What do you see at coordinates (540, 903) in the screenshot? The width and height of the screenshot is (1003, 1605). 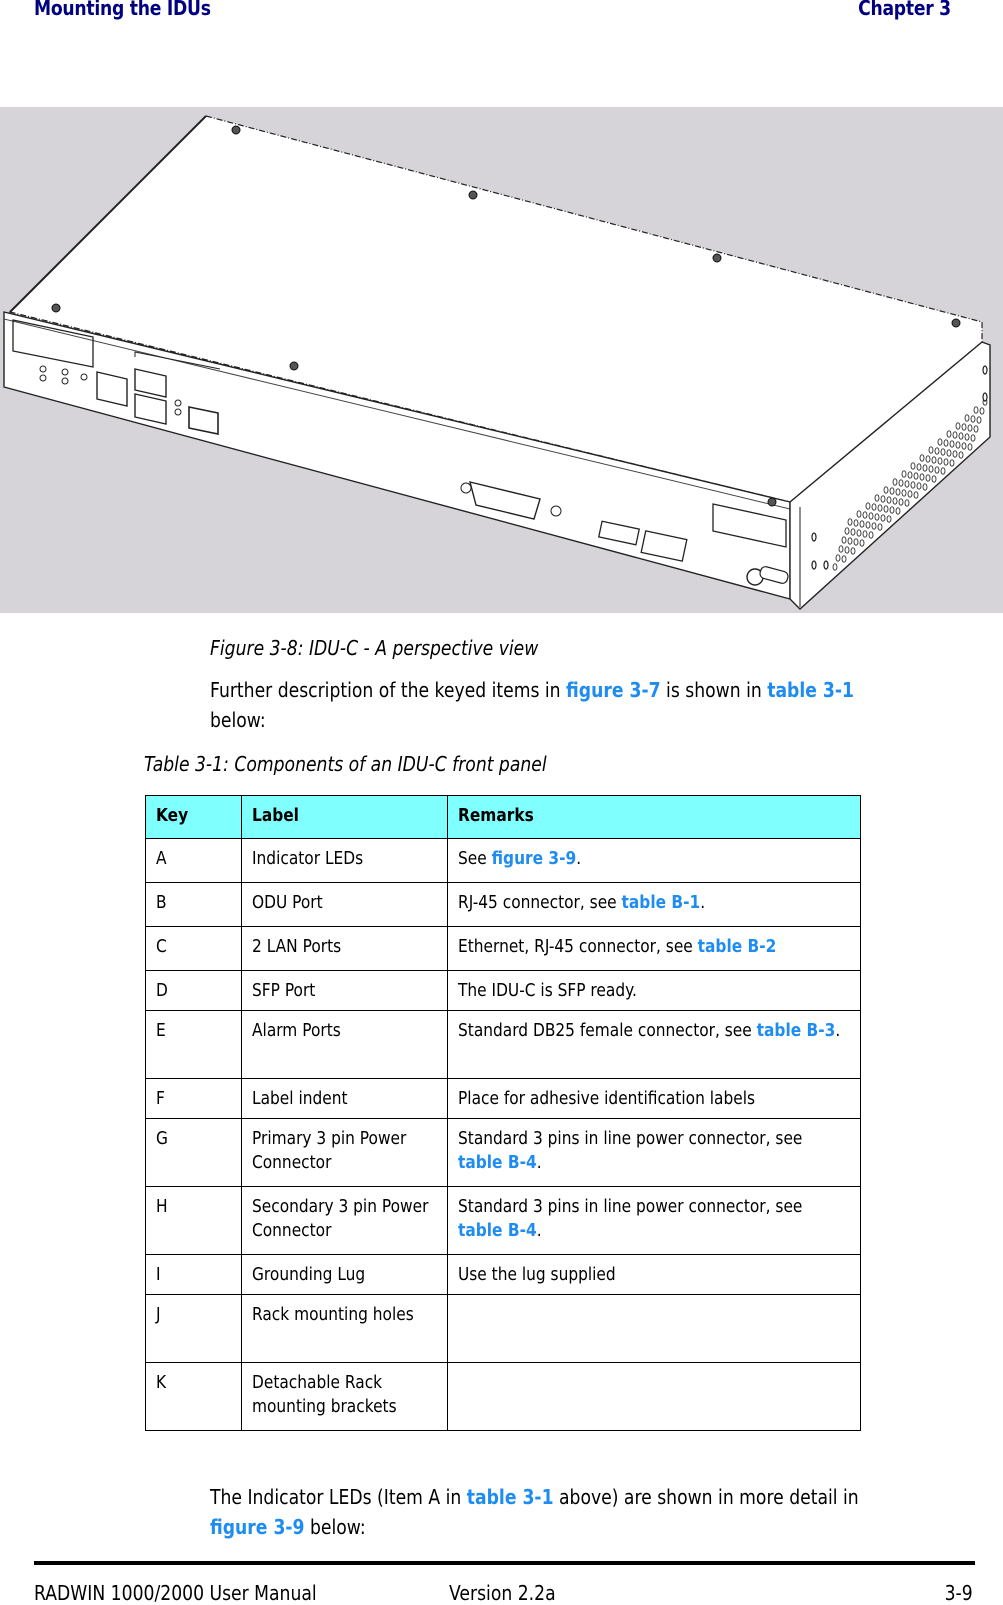 I see `remark-text: RJ-45 connector, see` at bounding box center [540, 903].